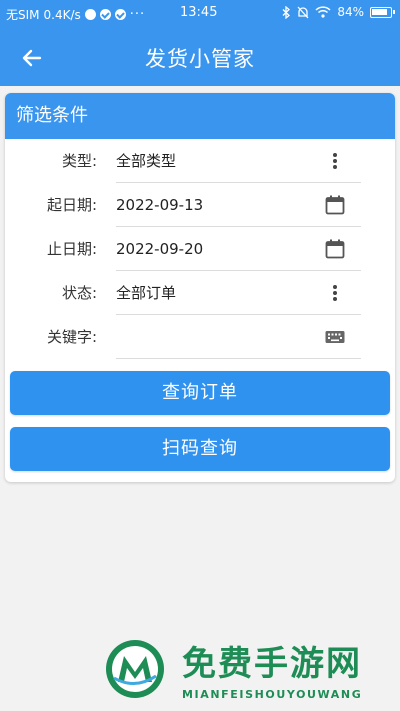 This screenshot has width=400, height=711. What do you see at coordinates (200, 161) in the screenshot?
I see `type-row: 类型: 全部类型` at bounding box center [200, 161].